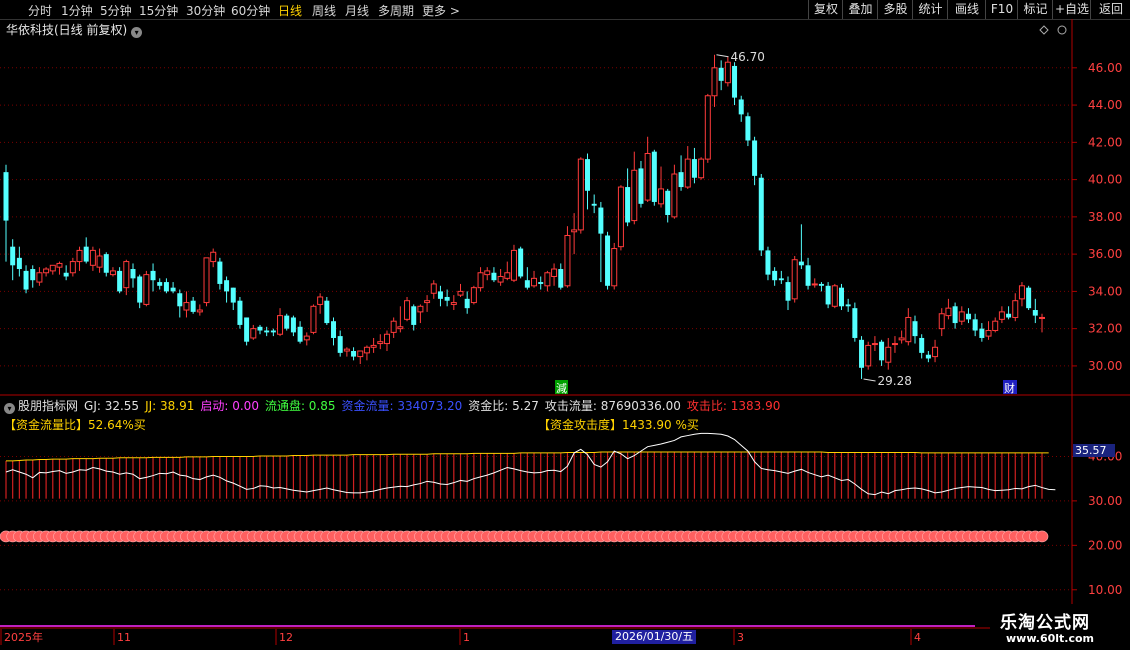 The width and height of the screenshot is (1130, 650). I want to click on indicator-tick-label: 10.00, so click(1105, 590).